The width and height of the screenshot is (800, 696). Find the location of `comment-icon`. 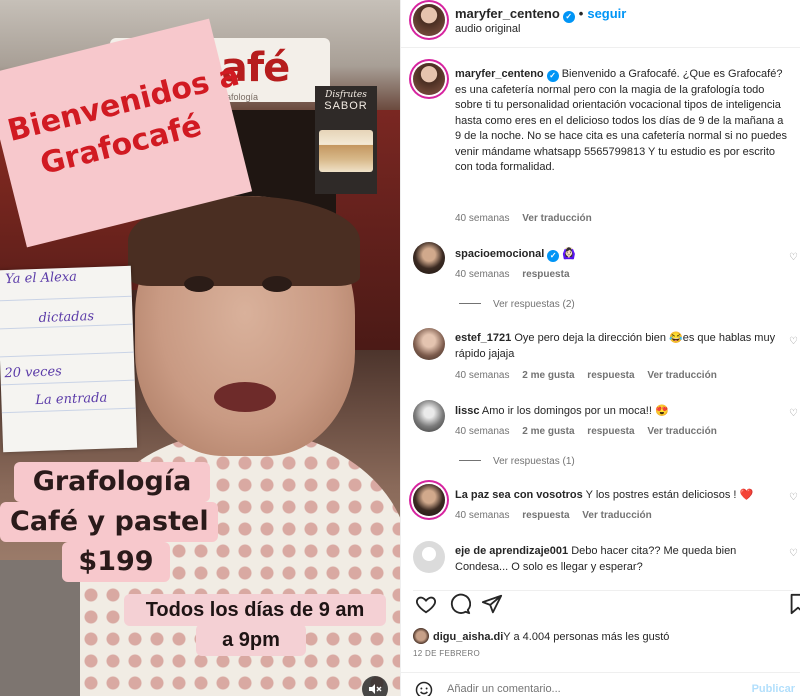

comment-icon is located at coordinates (460, 606).